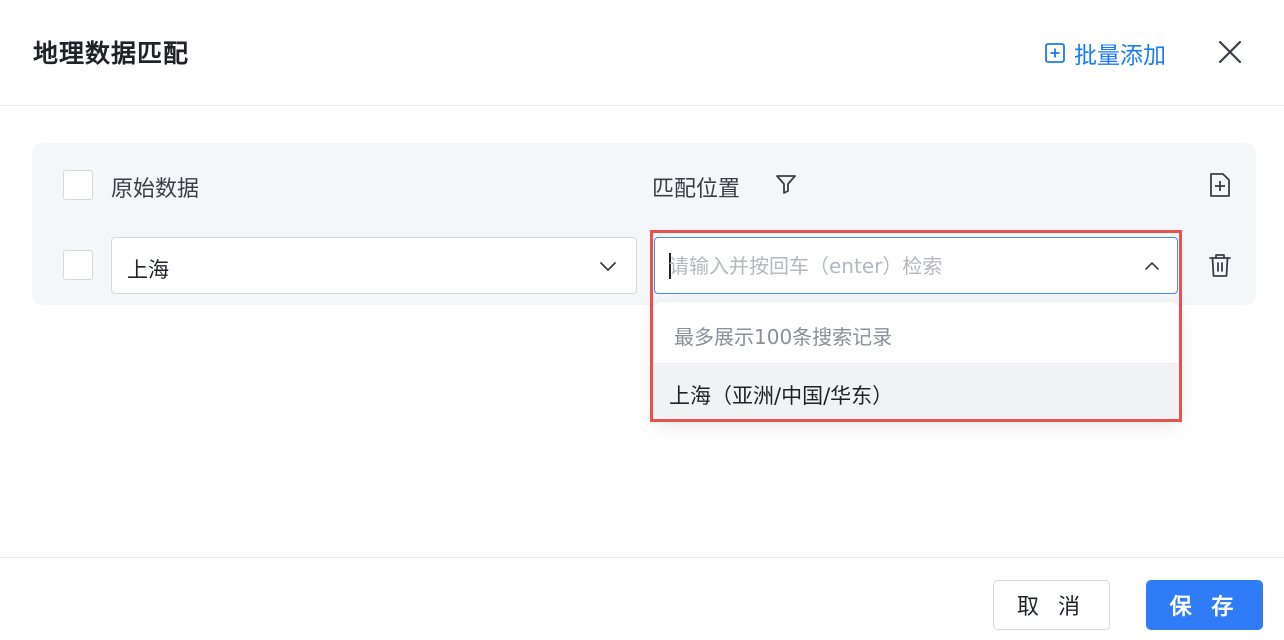  Describe the element at coordinates (78, 265) in the screenshot. I see `row-checkbox` at that location.